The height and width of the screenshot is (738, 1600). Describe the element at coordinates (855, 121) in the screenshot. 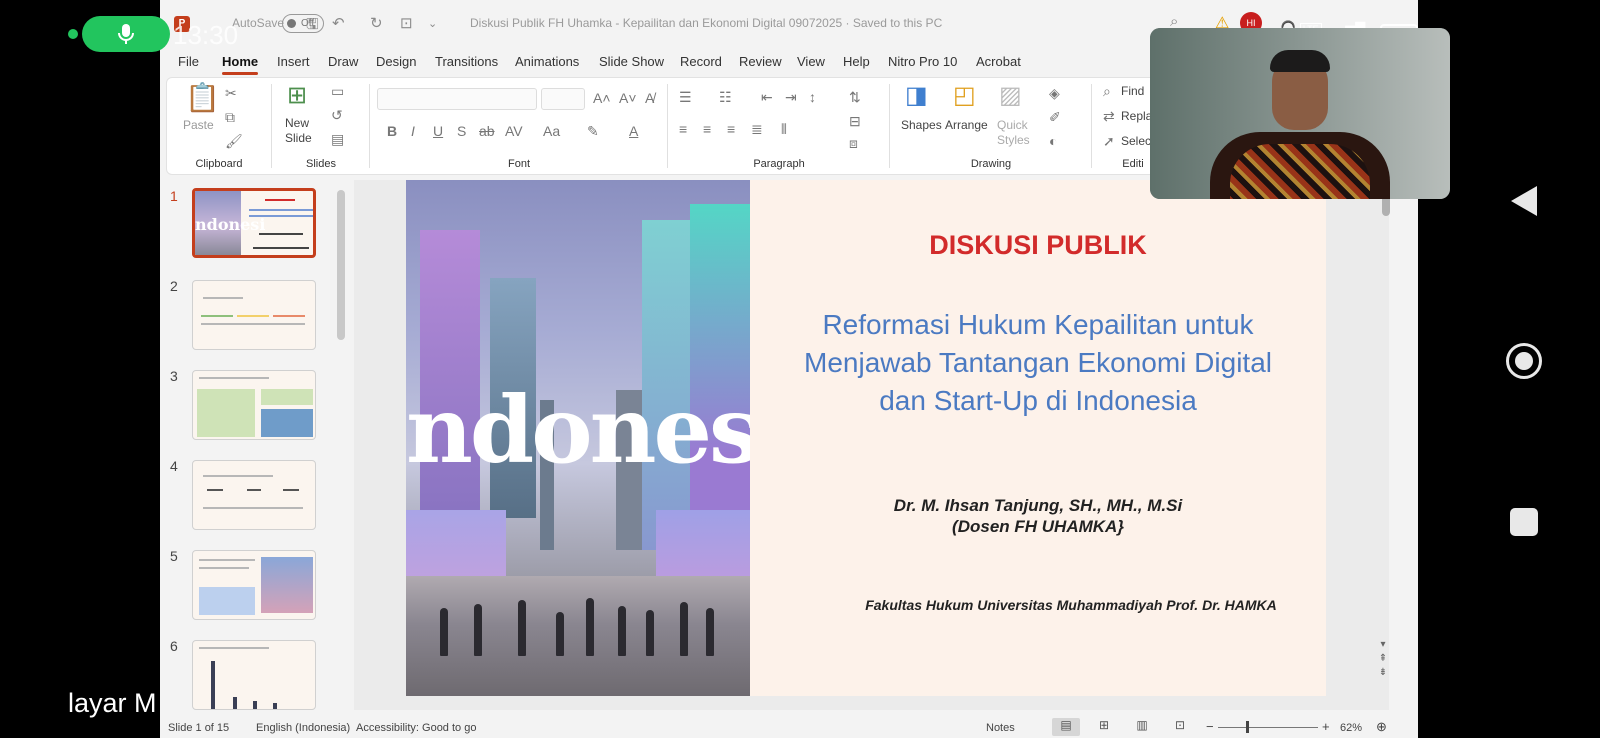

I see `align-text-icon: ⊟` at that location.